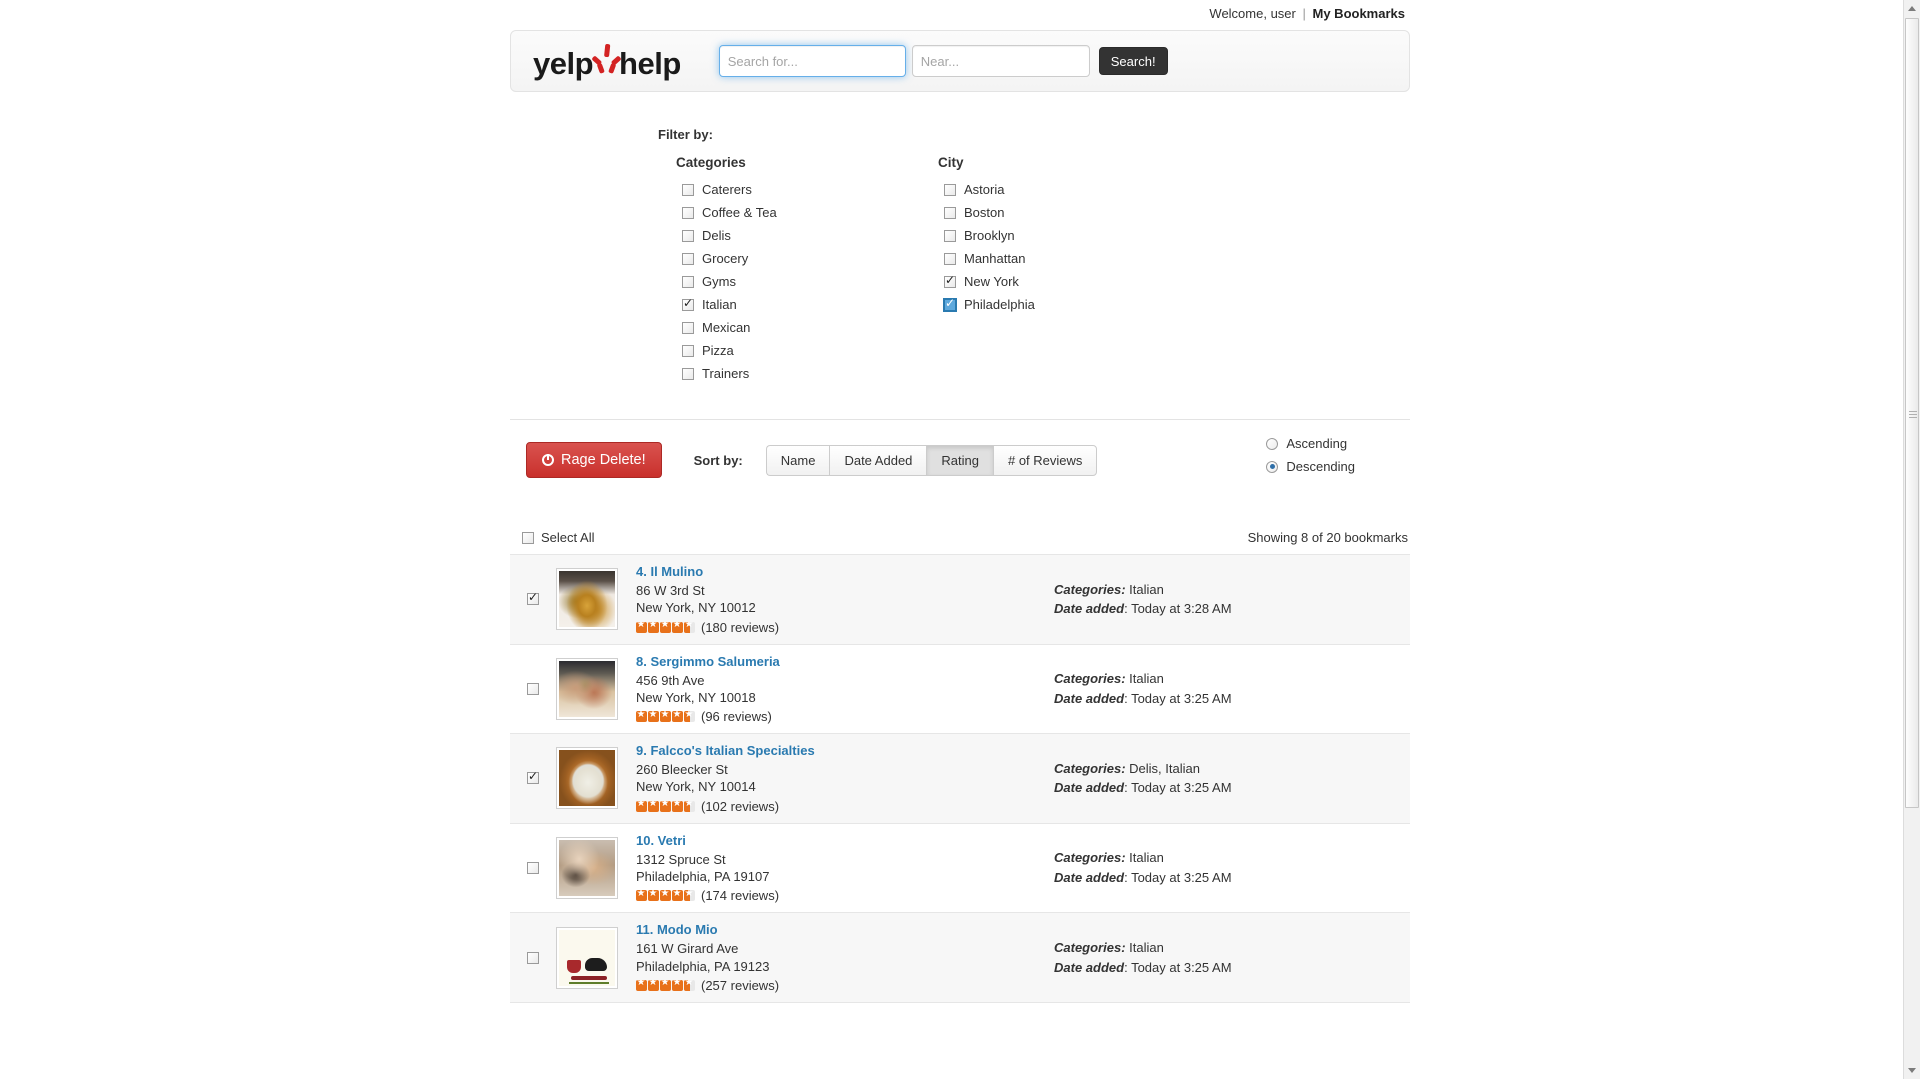  I want to click on filter-label-mexican: Mexican, so click(726, 327).